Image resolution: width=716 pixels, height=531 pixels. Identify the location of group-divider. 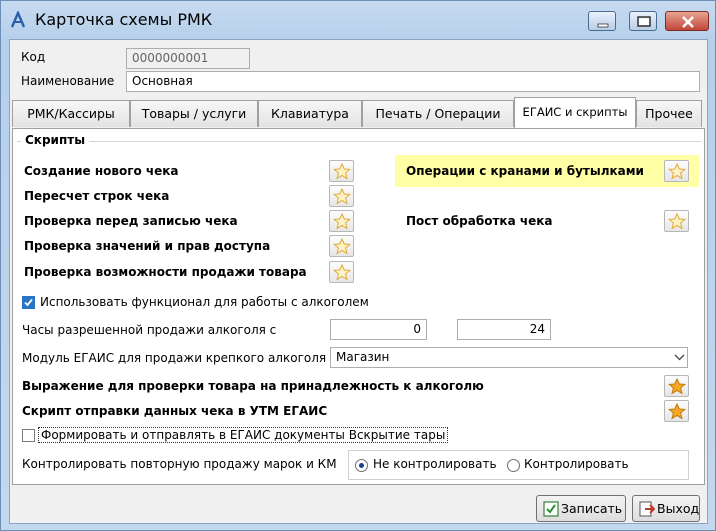
(359, 141).